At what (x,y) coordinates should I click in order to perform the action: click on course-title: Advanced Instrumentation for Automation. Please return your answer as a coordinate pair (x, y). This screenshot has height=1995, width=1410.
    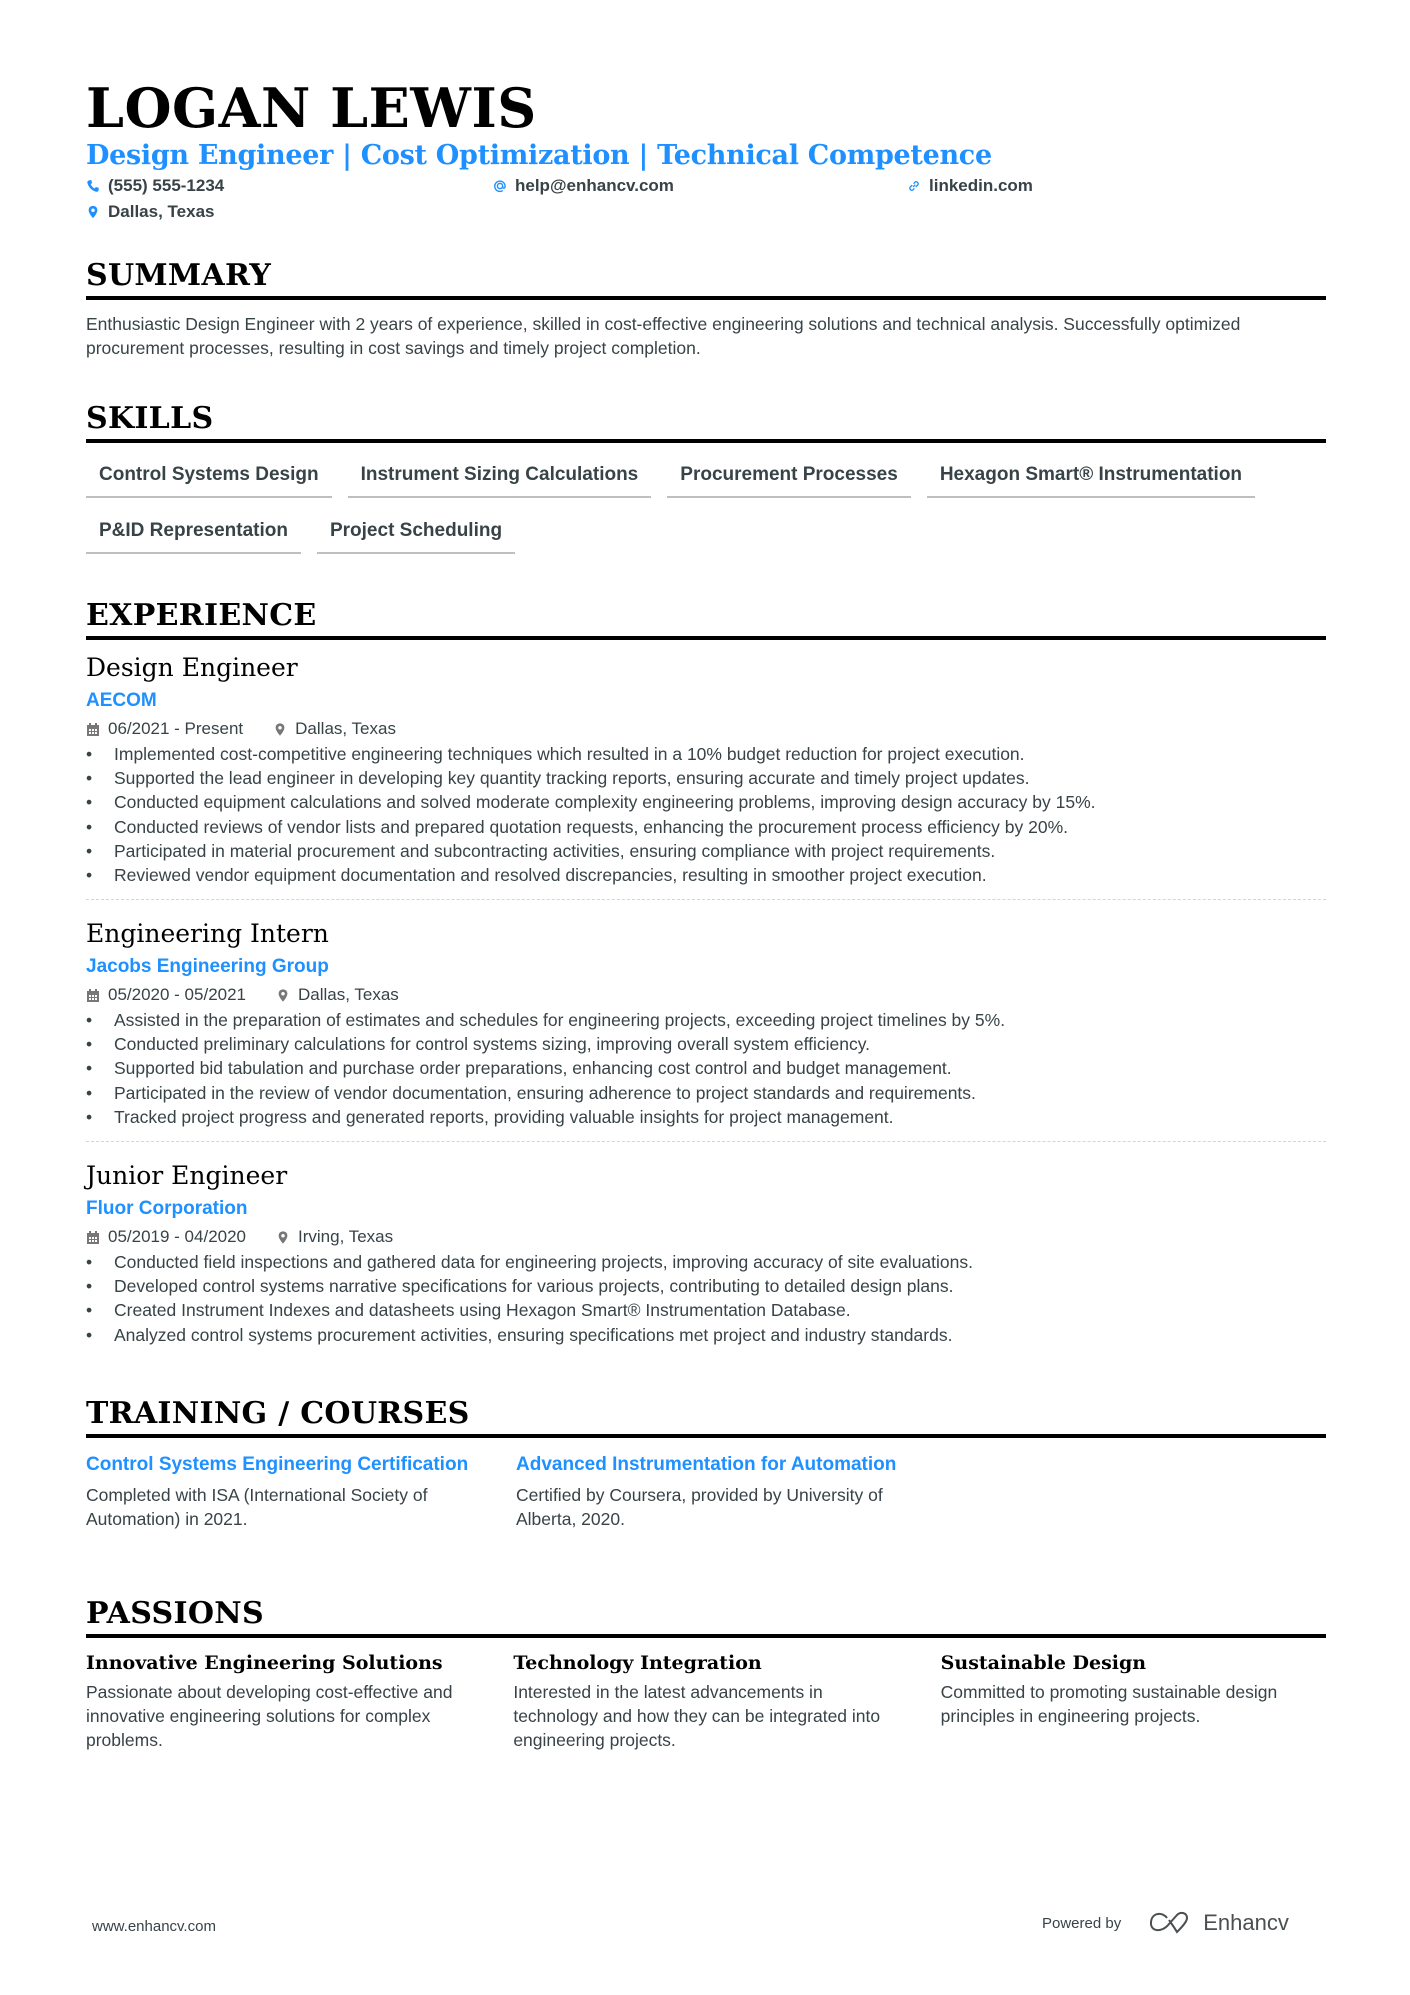
    Looking at the image, I should click on (706, 1464).